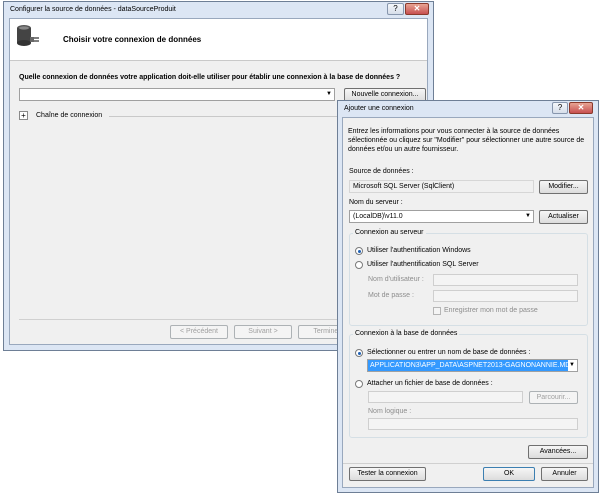 This screenshot has width=600, height=494. I want to click on dialog-help-button: ?, so click(560, 108).